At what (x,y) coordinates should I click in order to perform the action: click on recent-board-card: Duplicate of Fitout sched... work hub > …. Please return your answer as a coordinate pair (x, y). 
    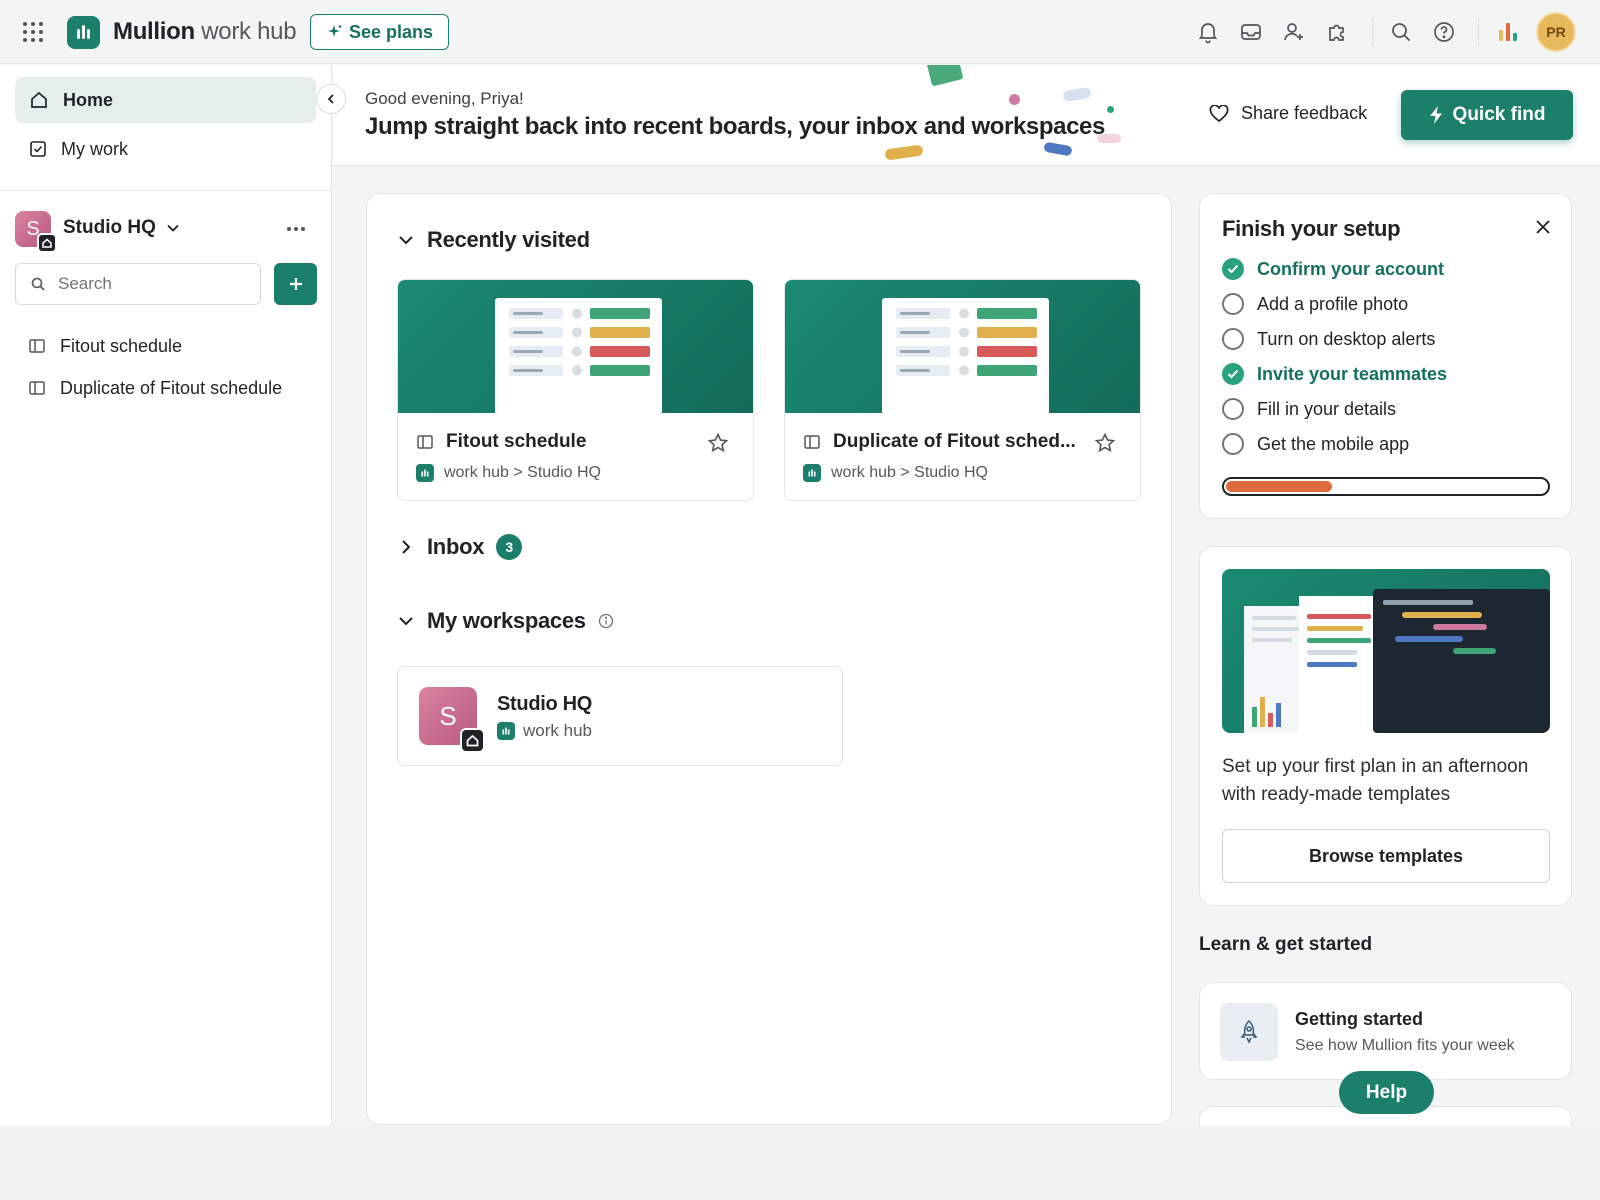
    Looking at the image, I should click on (962, 390).